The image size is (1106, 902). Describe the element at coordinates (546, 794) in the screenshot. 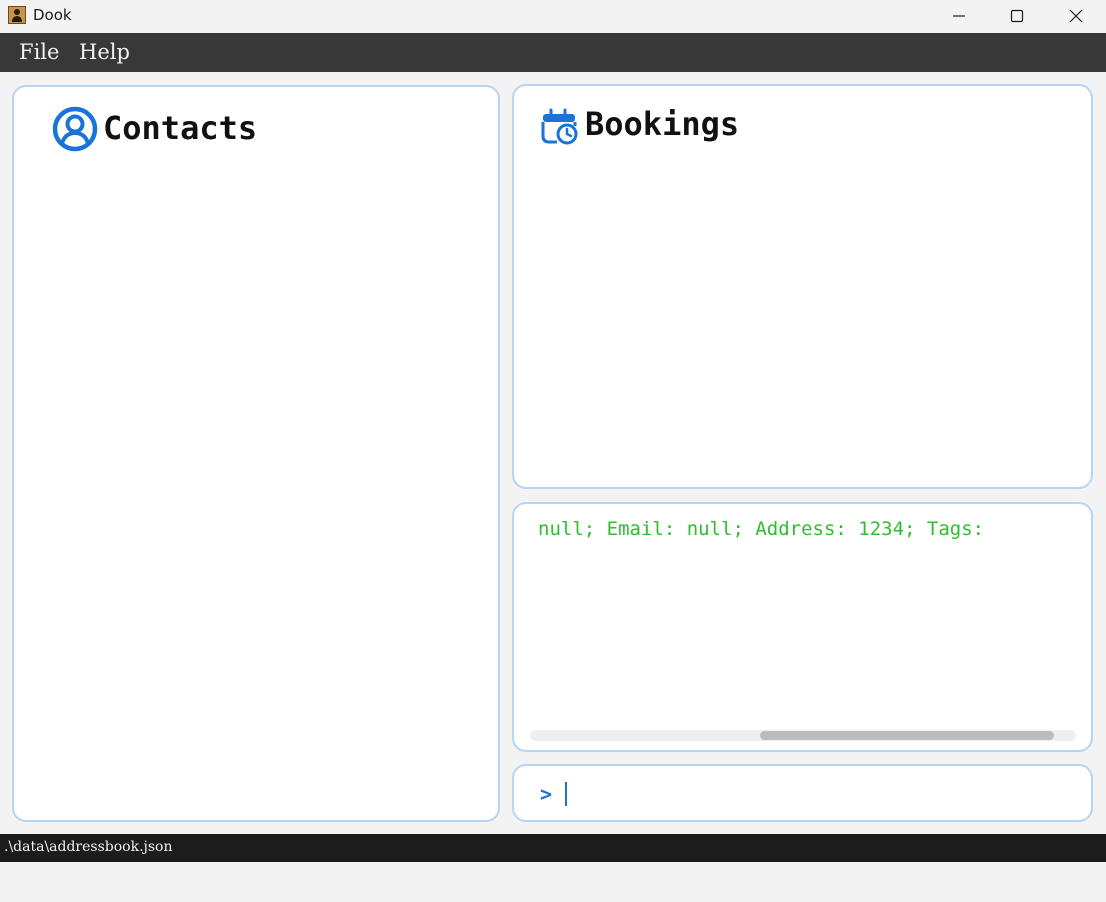

I see `command-prompt: >` at that location.